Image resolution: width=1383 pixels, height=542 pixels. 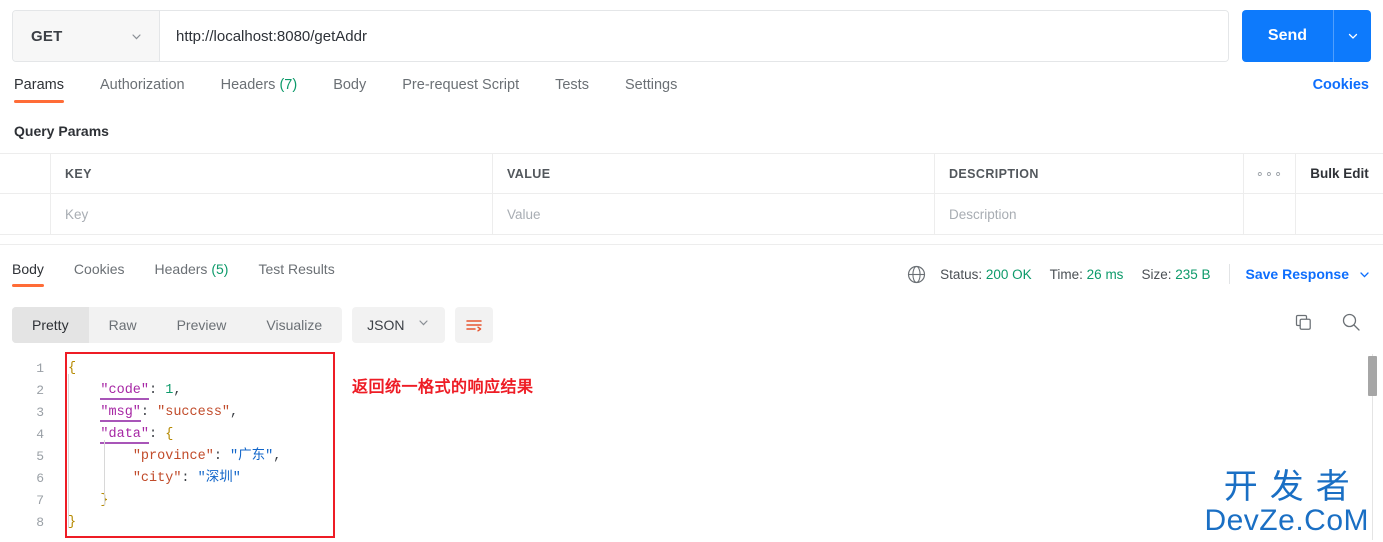 What do you see at coordinates (272, 173) in the screenshot?
I see `header-key: KEY` at bounding box center [272, 173].